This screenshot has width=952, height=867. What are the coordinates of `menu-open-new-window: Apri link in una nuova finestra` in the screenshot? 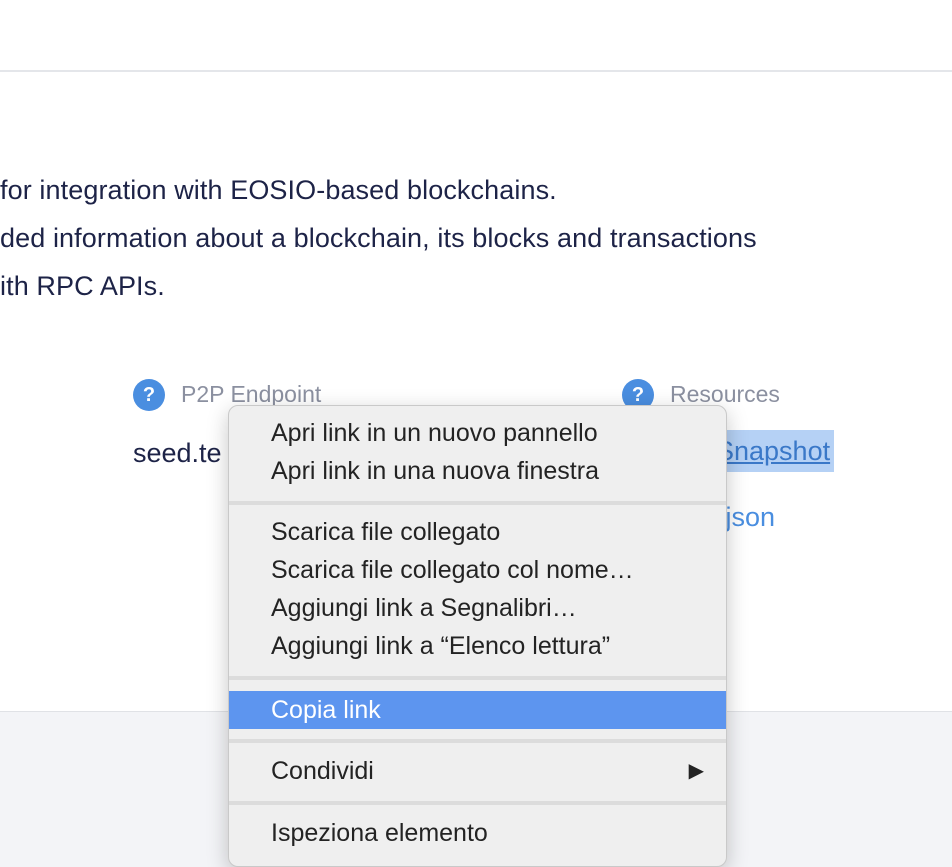 It's located at (477, 471).